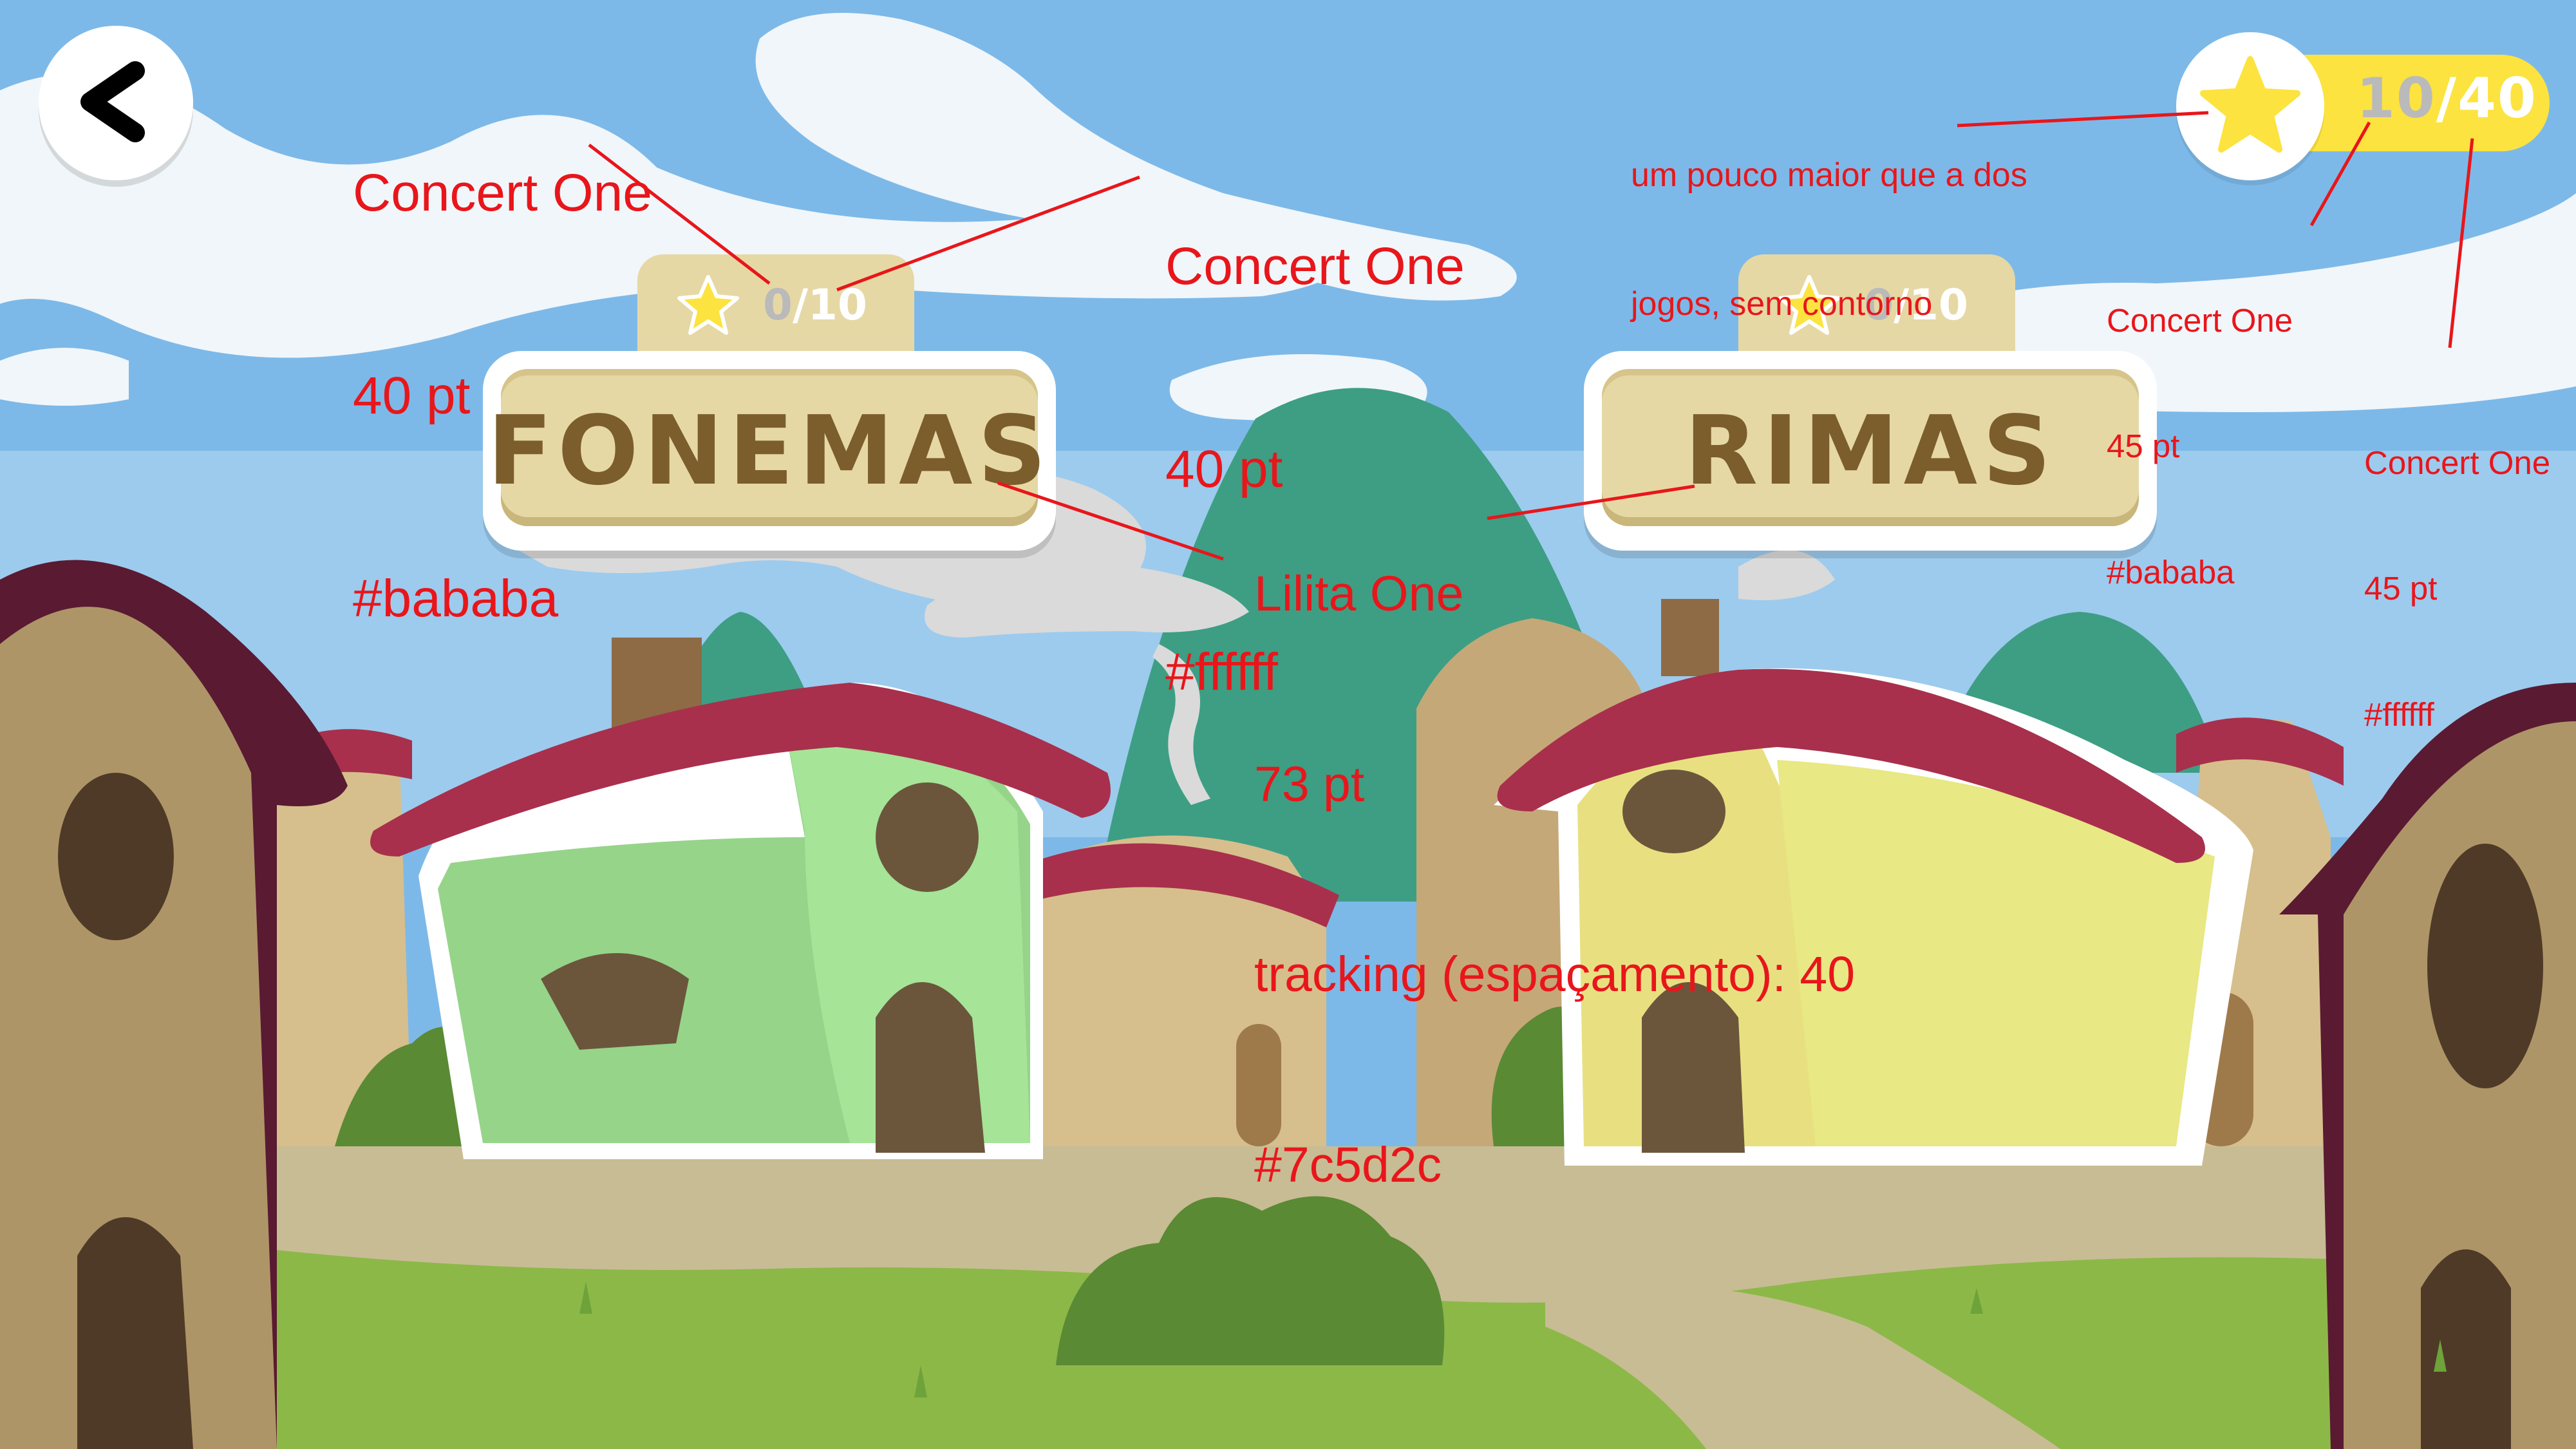  Describe the element at coordinates (502, 396) in the screenshot. I see `annotation-tab-score-grey: Concert One 40 pt #bababa` at that location.